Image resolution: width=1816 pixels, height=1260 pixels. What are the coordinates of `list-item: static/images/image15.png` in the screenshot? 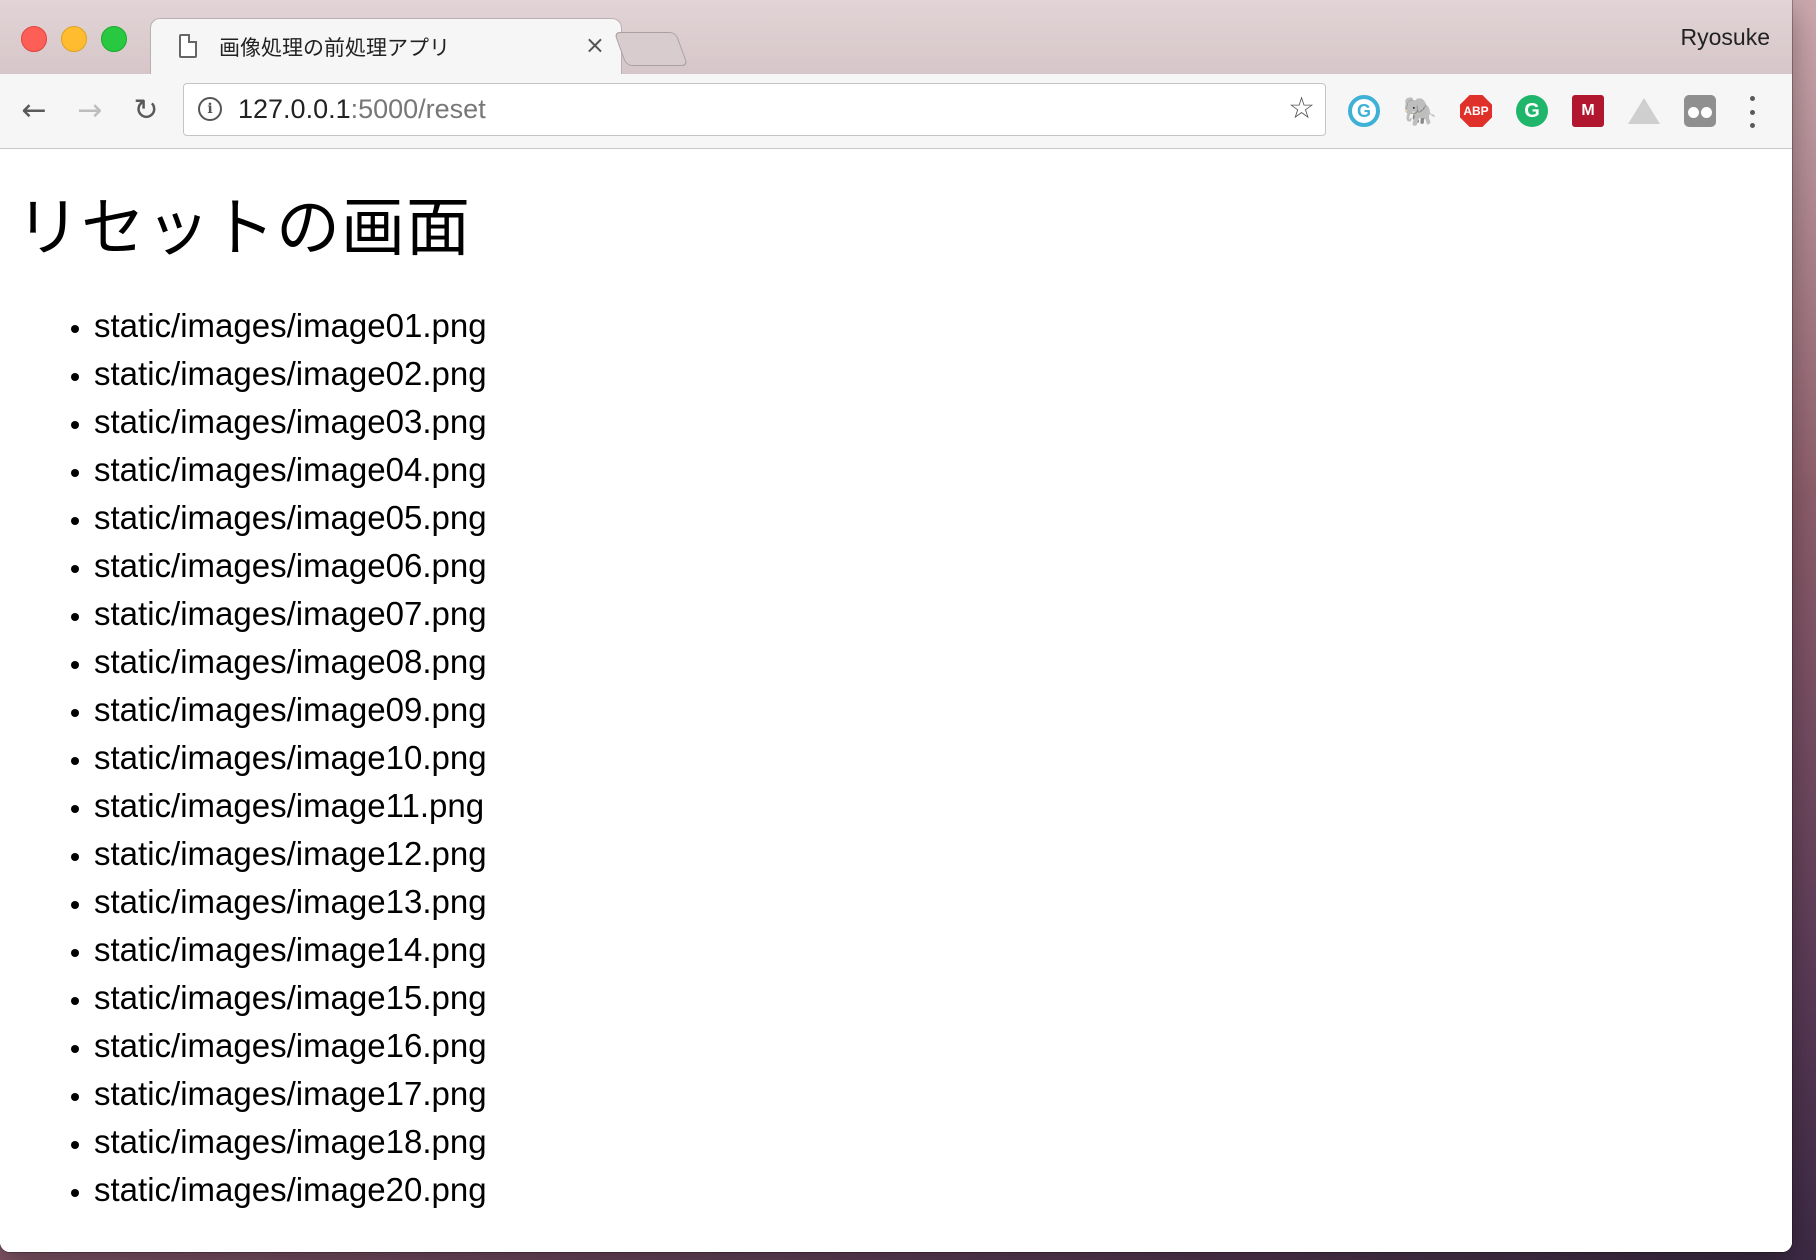 It's located at (290, 998).